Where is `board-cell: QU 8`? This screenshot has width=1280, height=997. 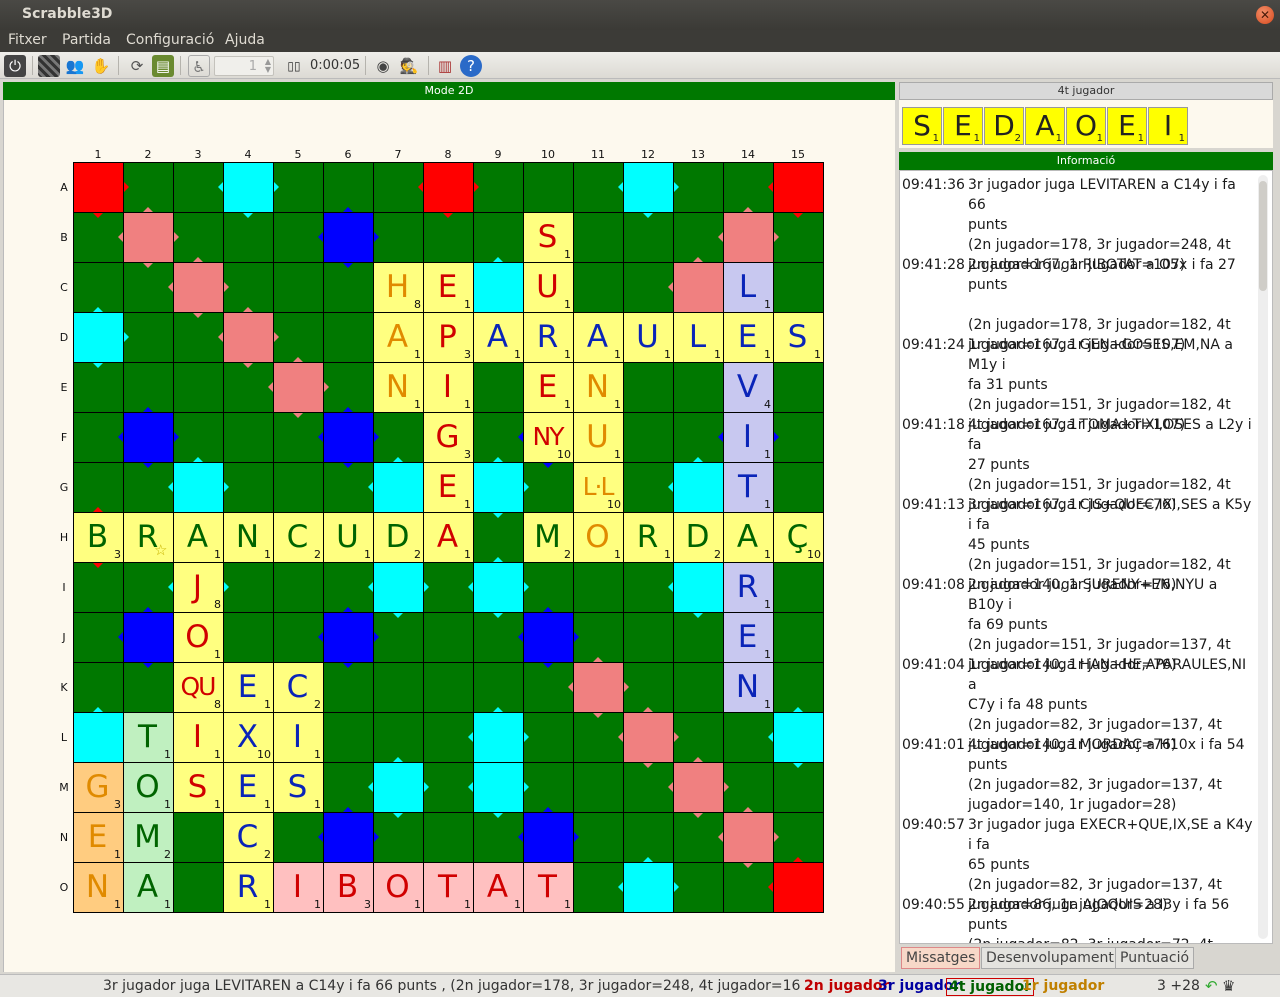
board-cell: QU 8 is located at coordinates (198, 687).